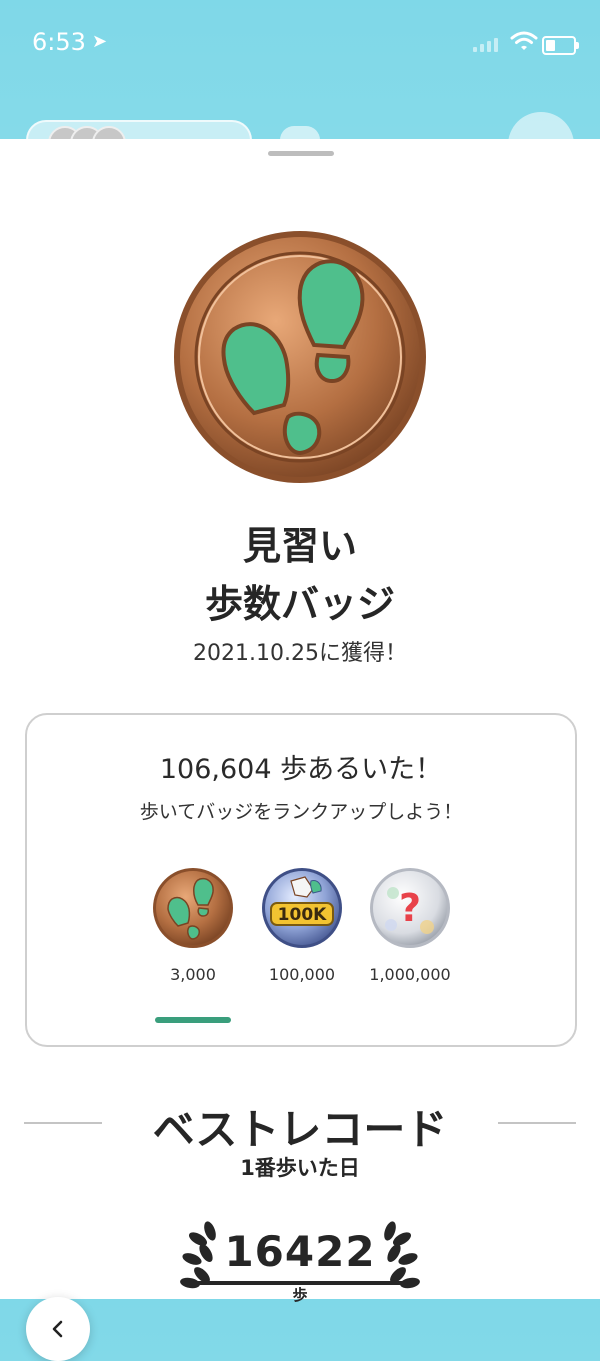 The image size is (600, 1361). Describe the element at coordinates (524, 40) in the screenshot. I see `wifi-icon` at that location.